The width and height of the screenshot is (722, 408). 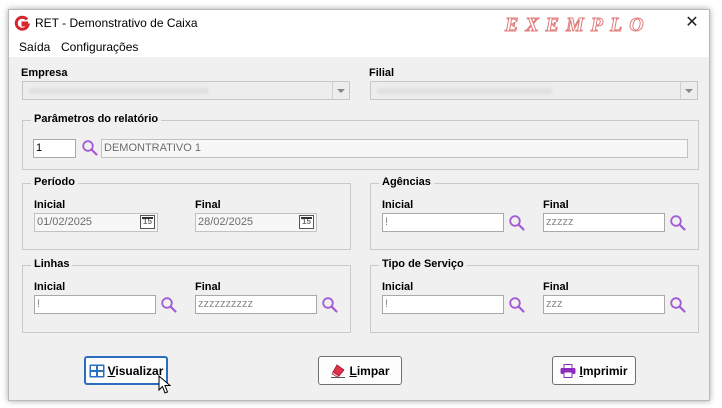 I want to click on agencias-inicial-label: Inicial, so click(x=398, y=205).